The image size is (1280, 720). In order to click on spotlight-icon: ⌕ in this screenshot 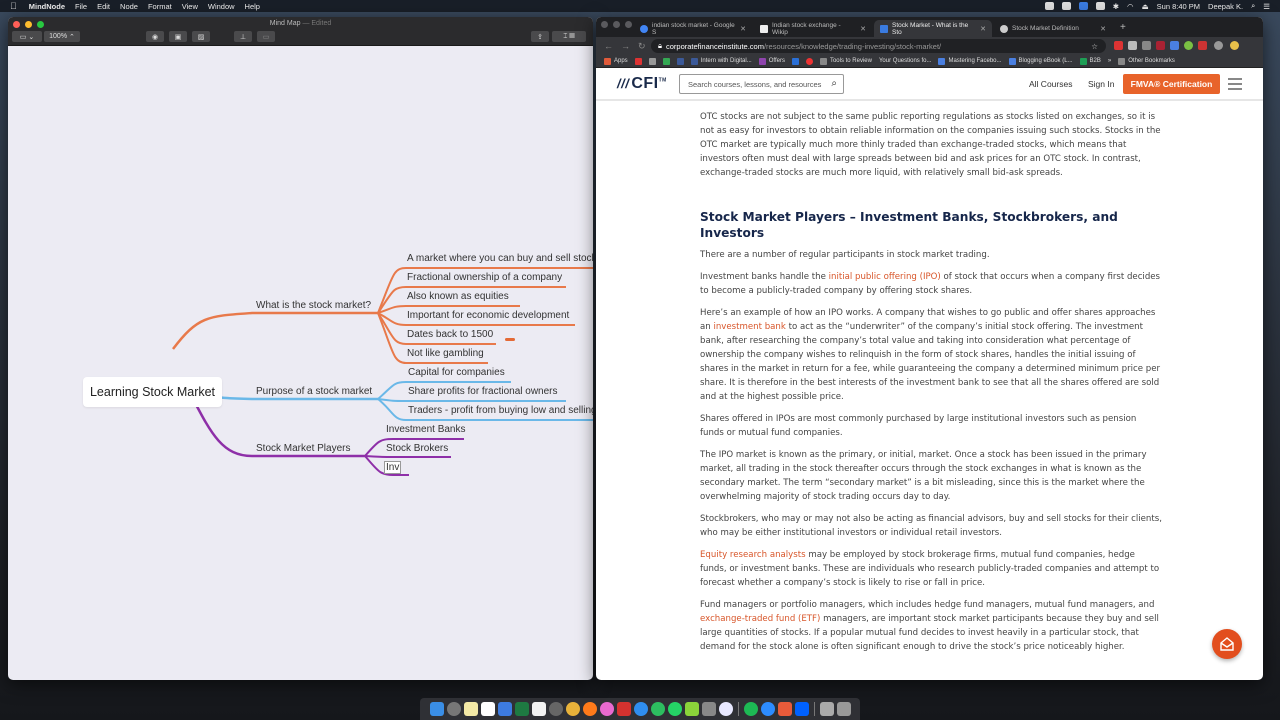, I will do `click(1253, 6)`.